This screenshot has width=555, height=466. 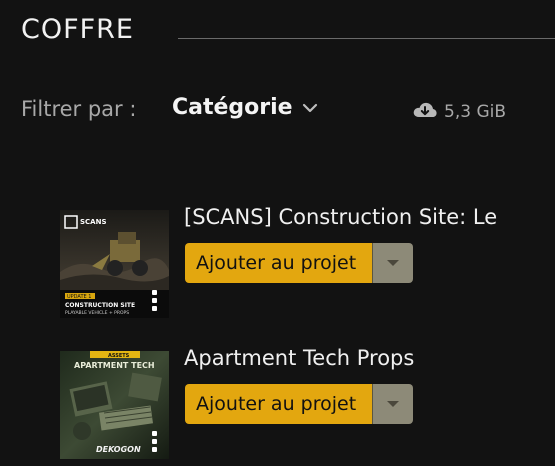 I want to click on page-title: COFFRE, so click(x=77, y=29).